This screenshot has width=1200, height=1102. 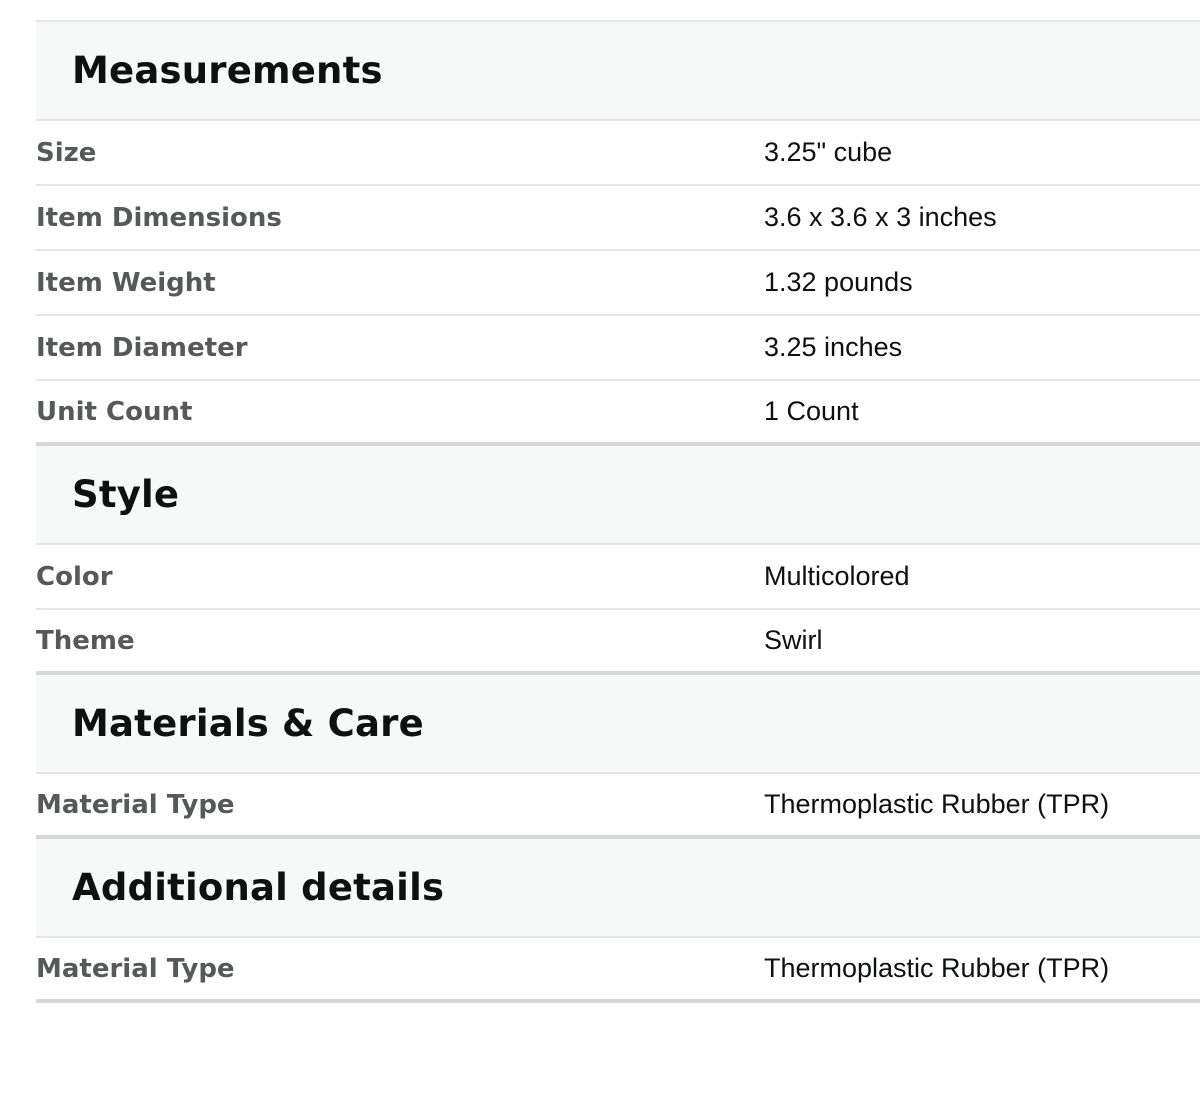 What do you see at coordinates (85, 640) in the screenshot?
I see `spec-label: Theme` at bounding box center [85, 640].